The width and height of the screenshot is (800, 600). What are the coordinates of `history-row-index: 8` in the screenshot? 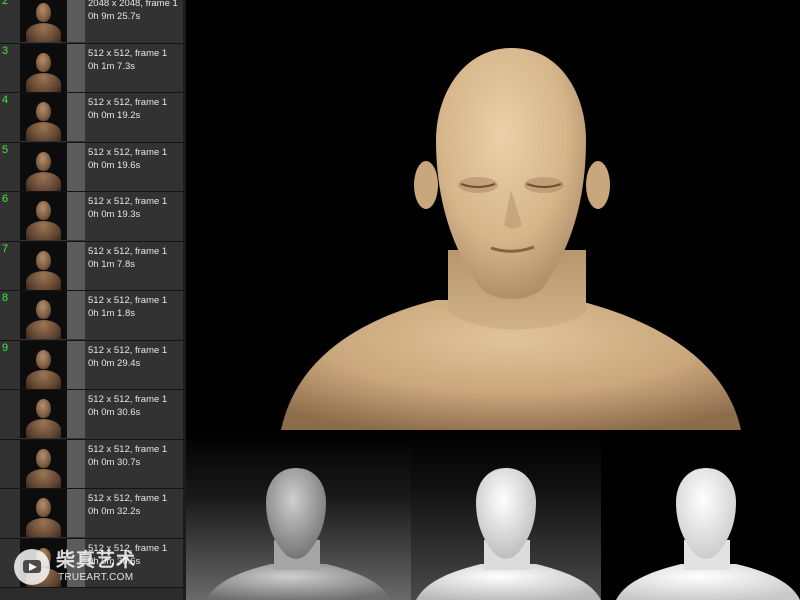 It's located at (5, 298).